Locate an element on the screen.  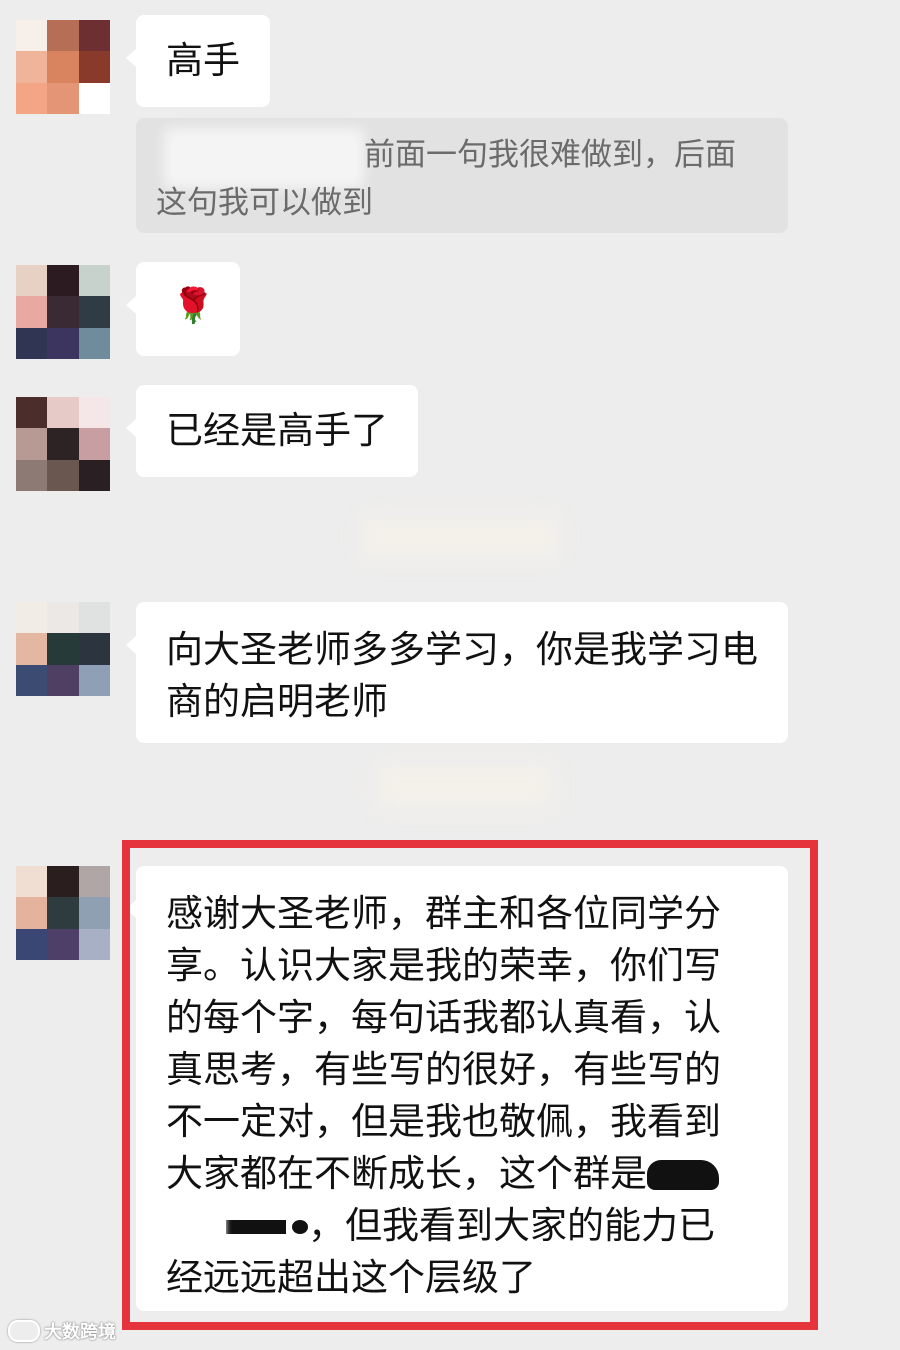
rose-emoji-icon: 🌹 is located at coordinates (193, 306).